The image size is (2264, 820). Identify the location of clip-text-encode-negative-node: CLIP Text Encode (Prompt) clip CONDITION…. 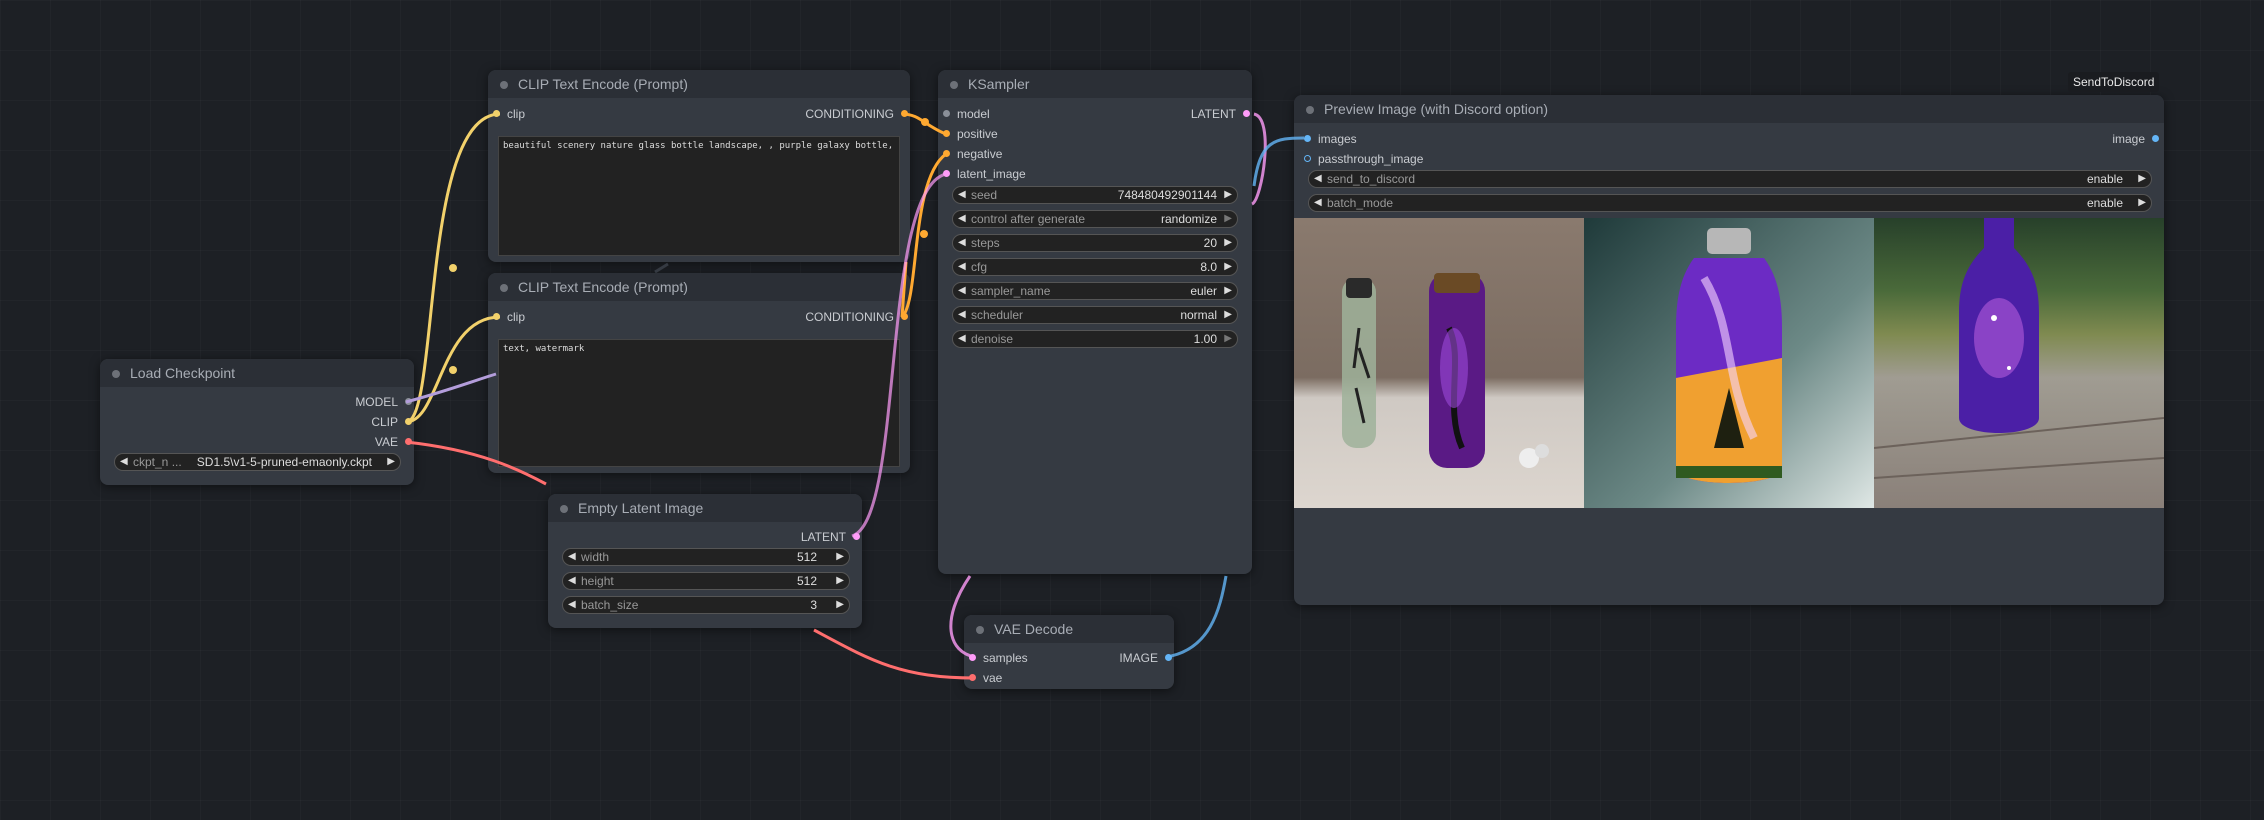
(699, 373).